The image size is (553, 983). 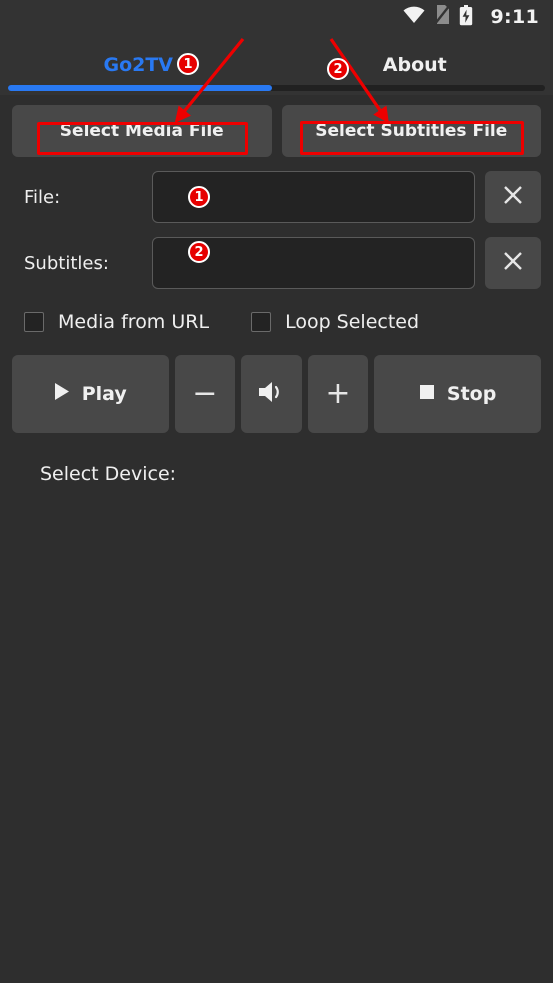 I want to click on tab-about-label: About, so click(x=414, y=64).